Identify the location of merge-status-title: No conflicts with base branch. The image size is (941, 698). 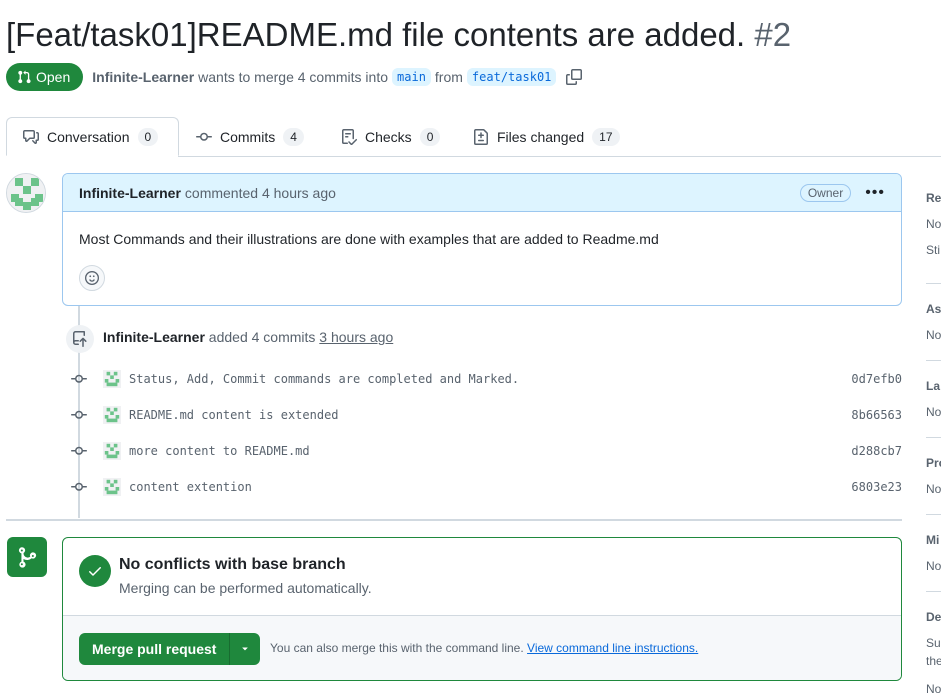
(232, 564).